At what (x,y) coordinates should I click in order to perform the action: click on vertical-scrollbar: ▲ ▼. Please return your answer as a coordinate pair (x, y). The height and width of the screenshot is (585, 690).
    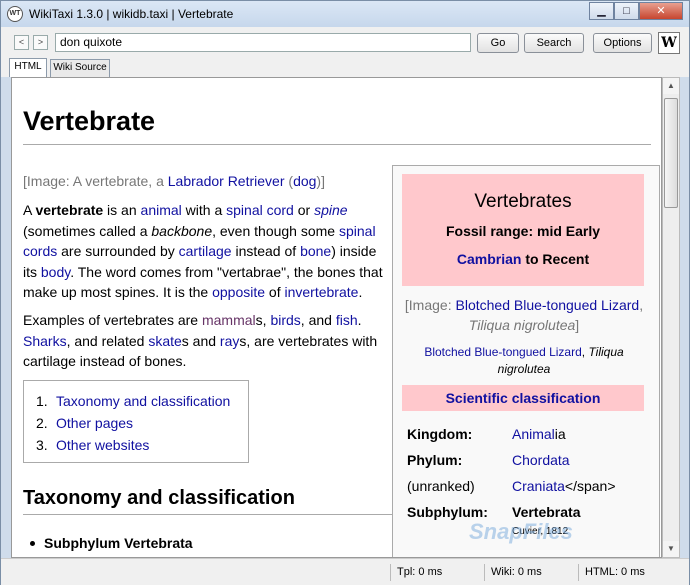
    Looking at the image, I should click on (671, 317).